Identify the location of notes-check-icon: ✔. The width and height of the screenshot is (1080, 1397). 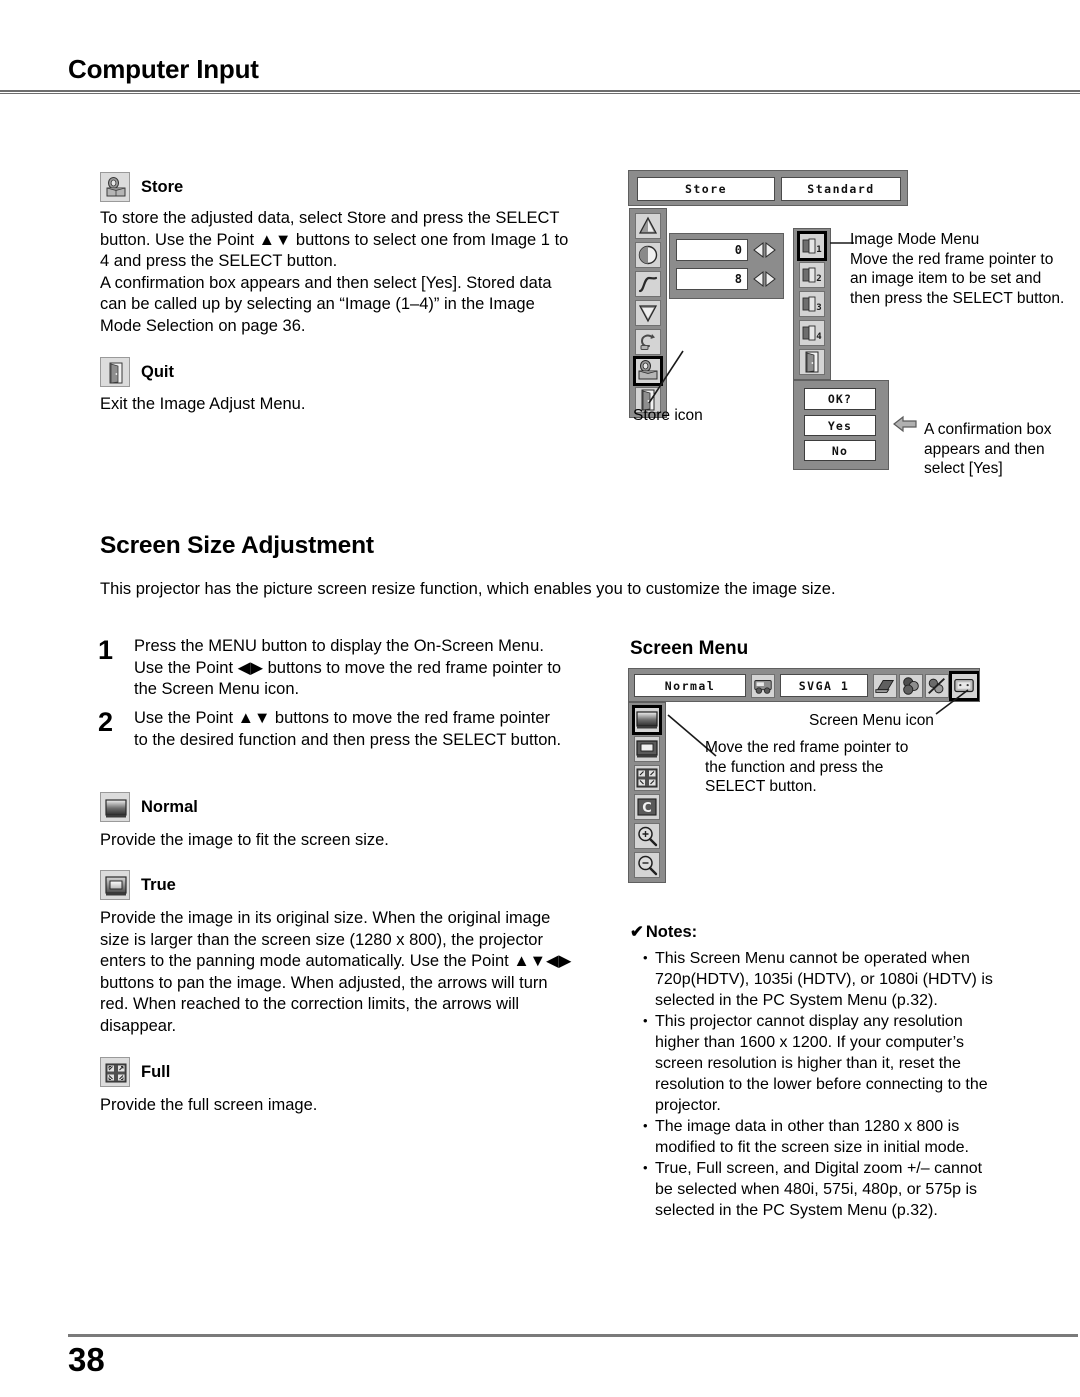
(637, 932).